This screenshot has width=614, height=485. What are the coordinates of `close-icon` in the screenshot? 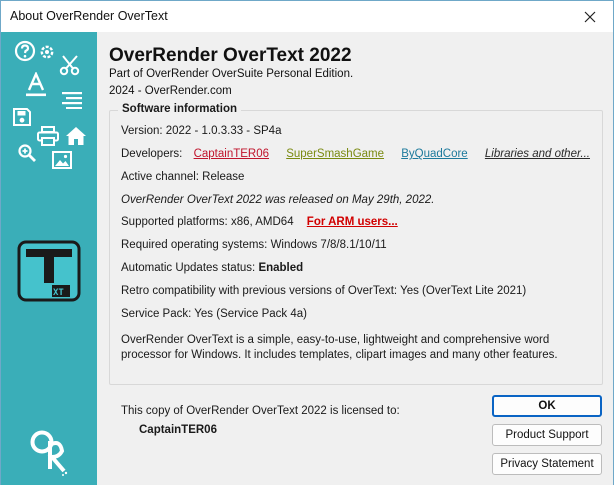 It's located at (590, 16).